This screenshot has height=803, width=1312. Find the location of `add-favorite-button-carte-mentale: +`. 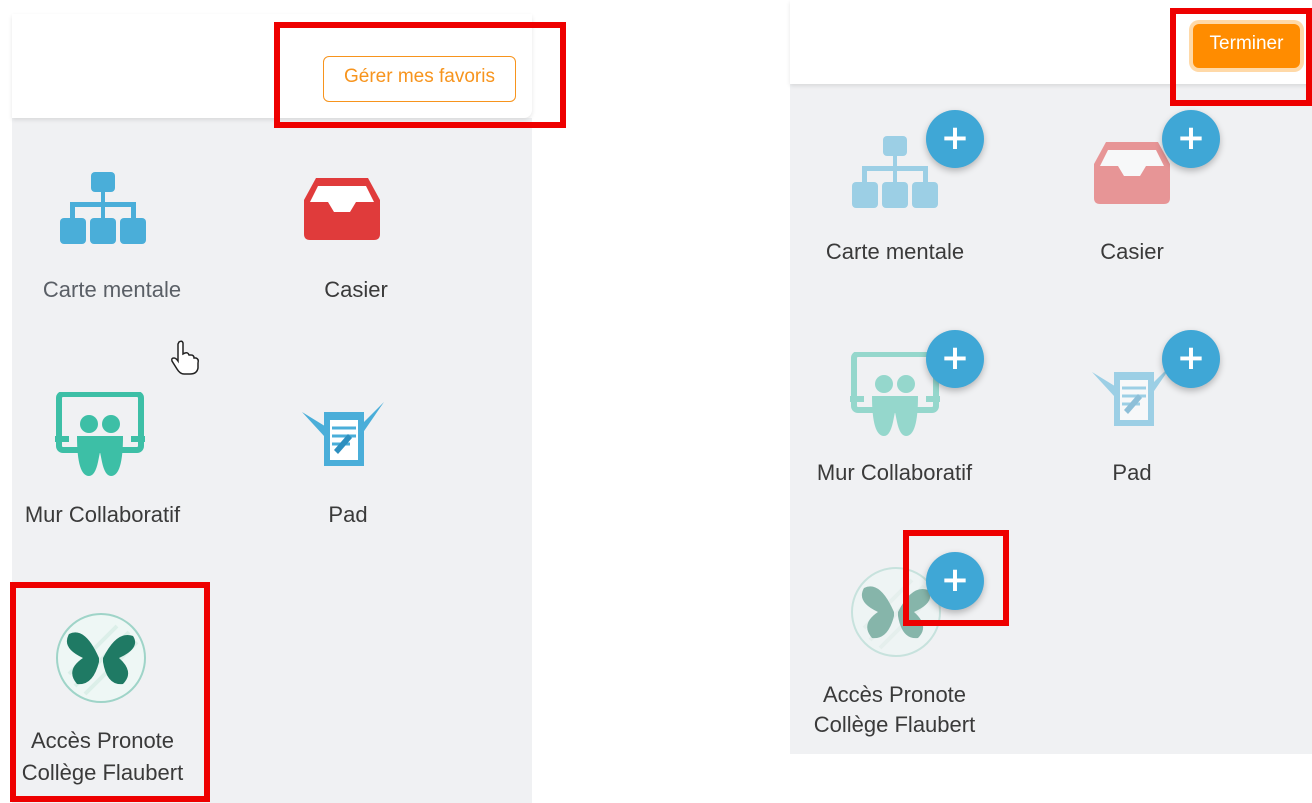

add-favorite-button-carte-mentale: + is located at coordinates (955, 139).